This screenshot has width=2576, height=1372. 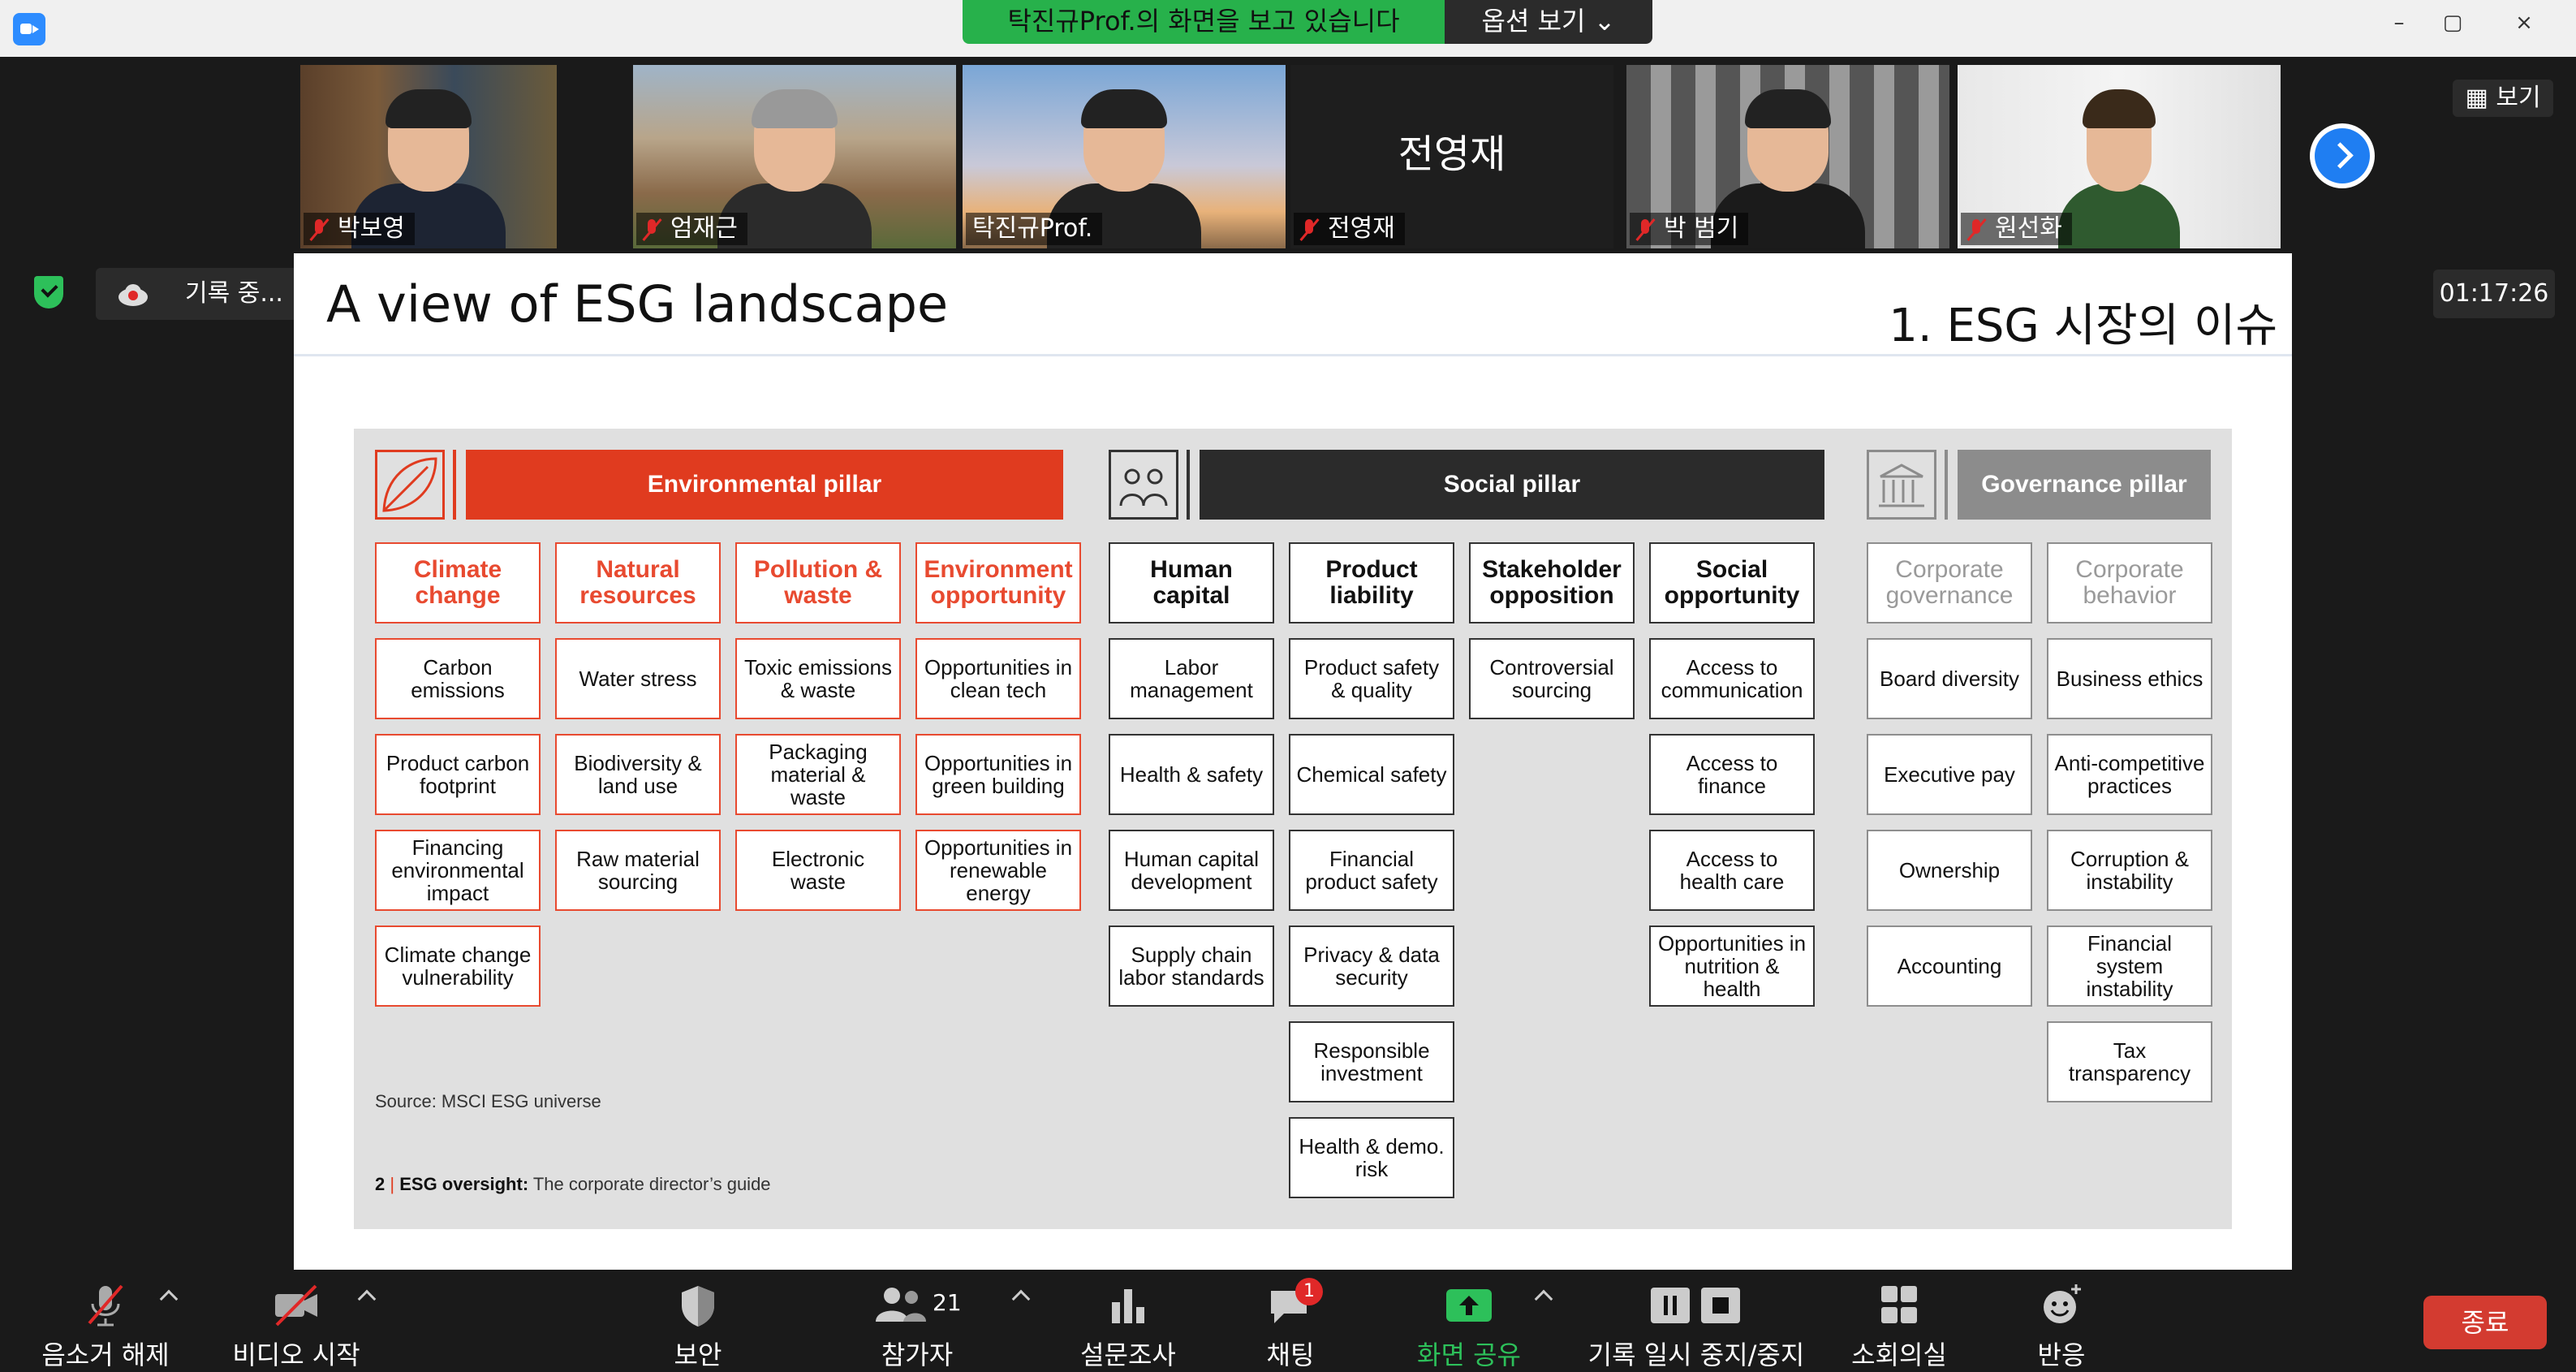 I want to click on zoom-app-icon, so click(x=29, y=29).